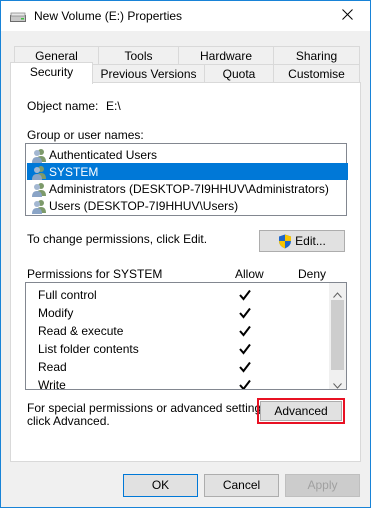 The width and height of the screenshot is (371, 508). What do you see at coordinates (51, 73) in the screenshot?
I see `tab-security: Security` at bounding box center [51, 73].